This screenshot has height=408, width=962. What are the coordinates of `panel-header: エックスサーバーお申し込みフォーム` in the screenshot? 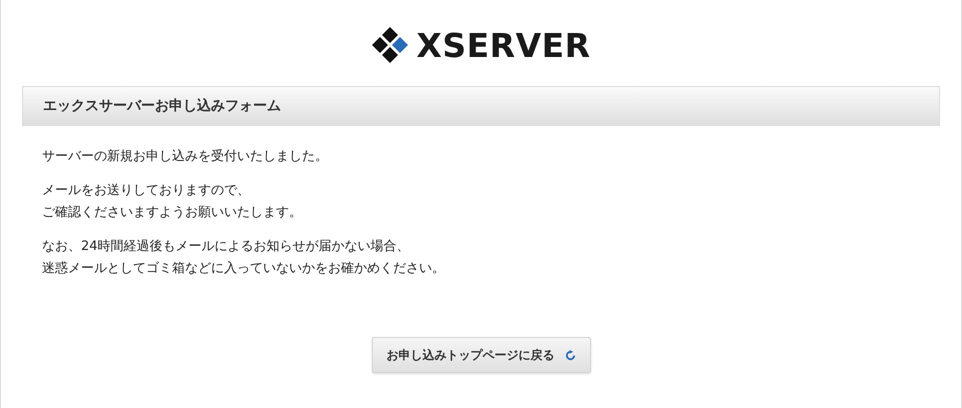 It's located at (481, 106).